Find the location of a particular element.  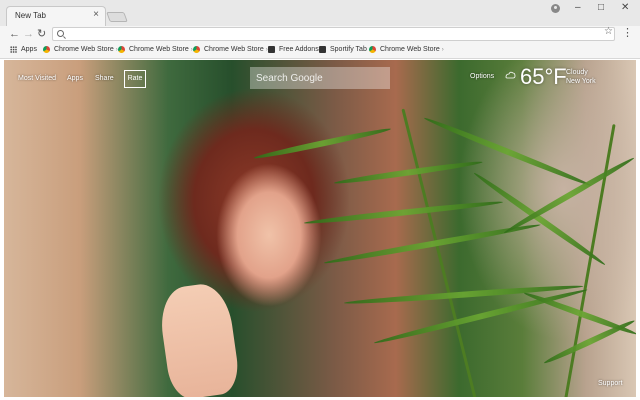

browser-toolbar: ← → ↻ ☆ ⋮ is located at coordinates (320, 34).